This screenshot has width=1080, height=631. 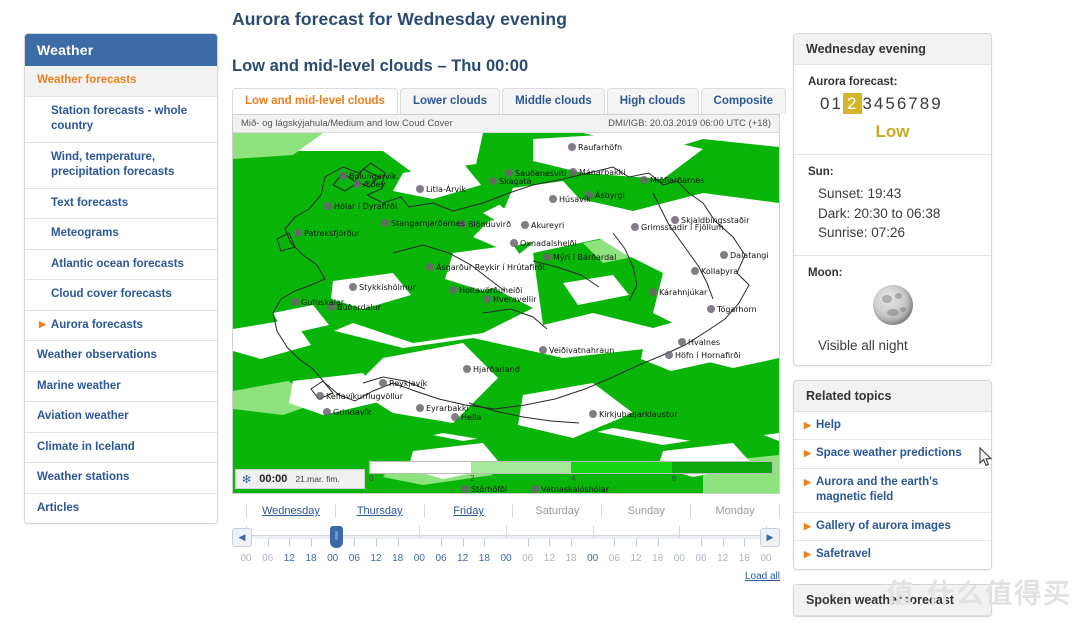 What do you see at coordinates (468, 511) in the screenshot?
I see `day-friday: Friday` at bounding box center [468, 511].